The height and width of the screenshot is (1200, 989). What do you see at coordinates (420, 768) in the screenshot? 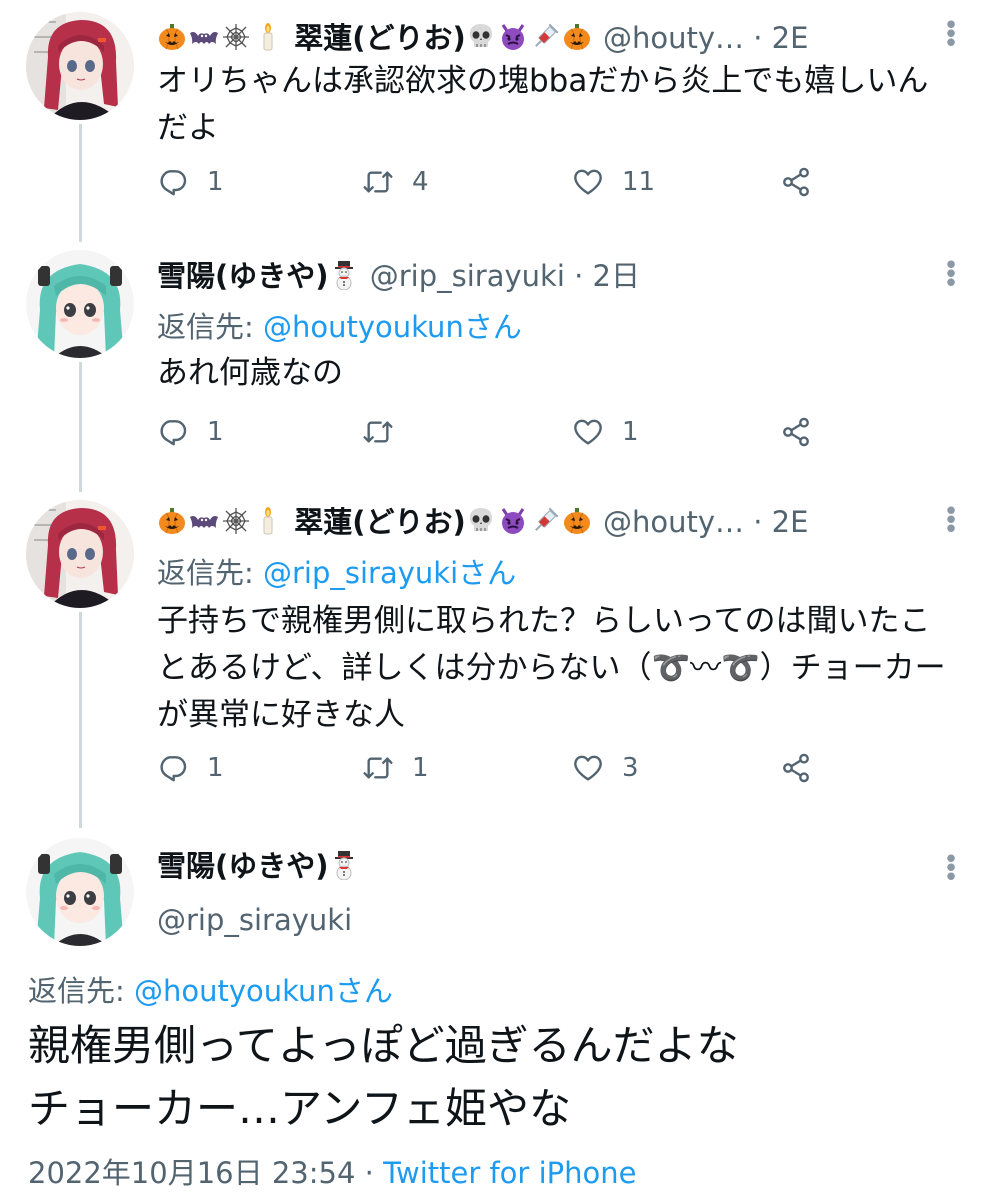
I see `retweet-count: 1` at bounding box center [420, 768].